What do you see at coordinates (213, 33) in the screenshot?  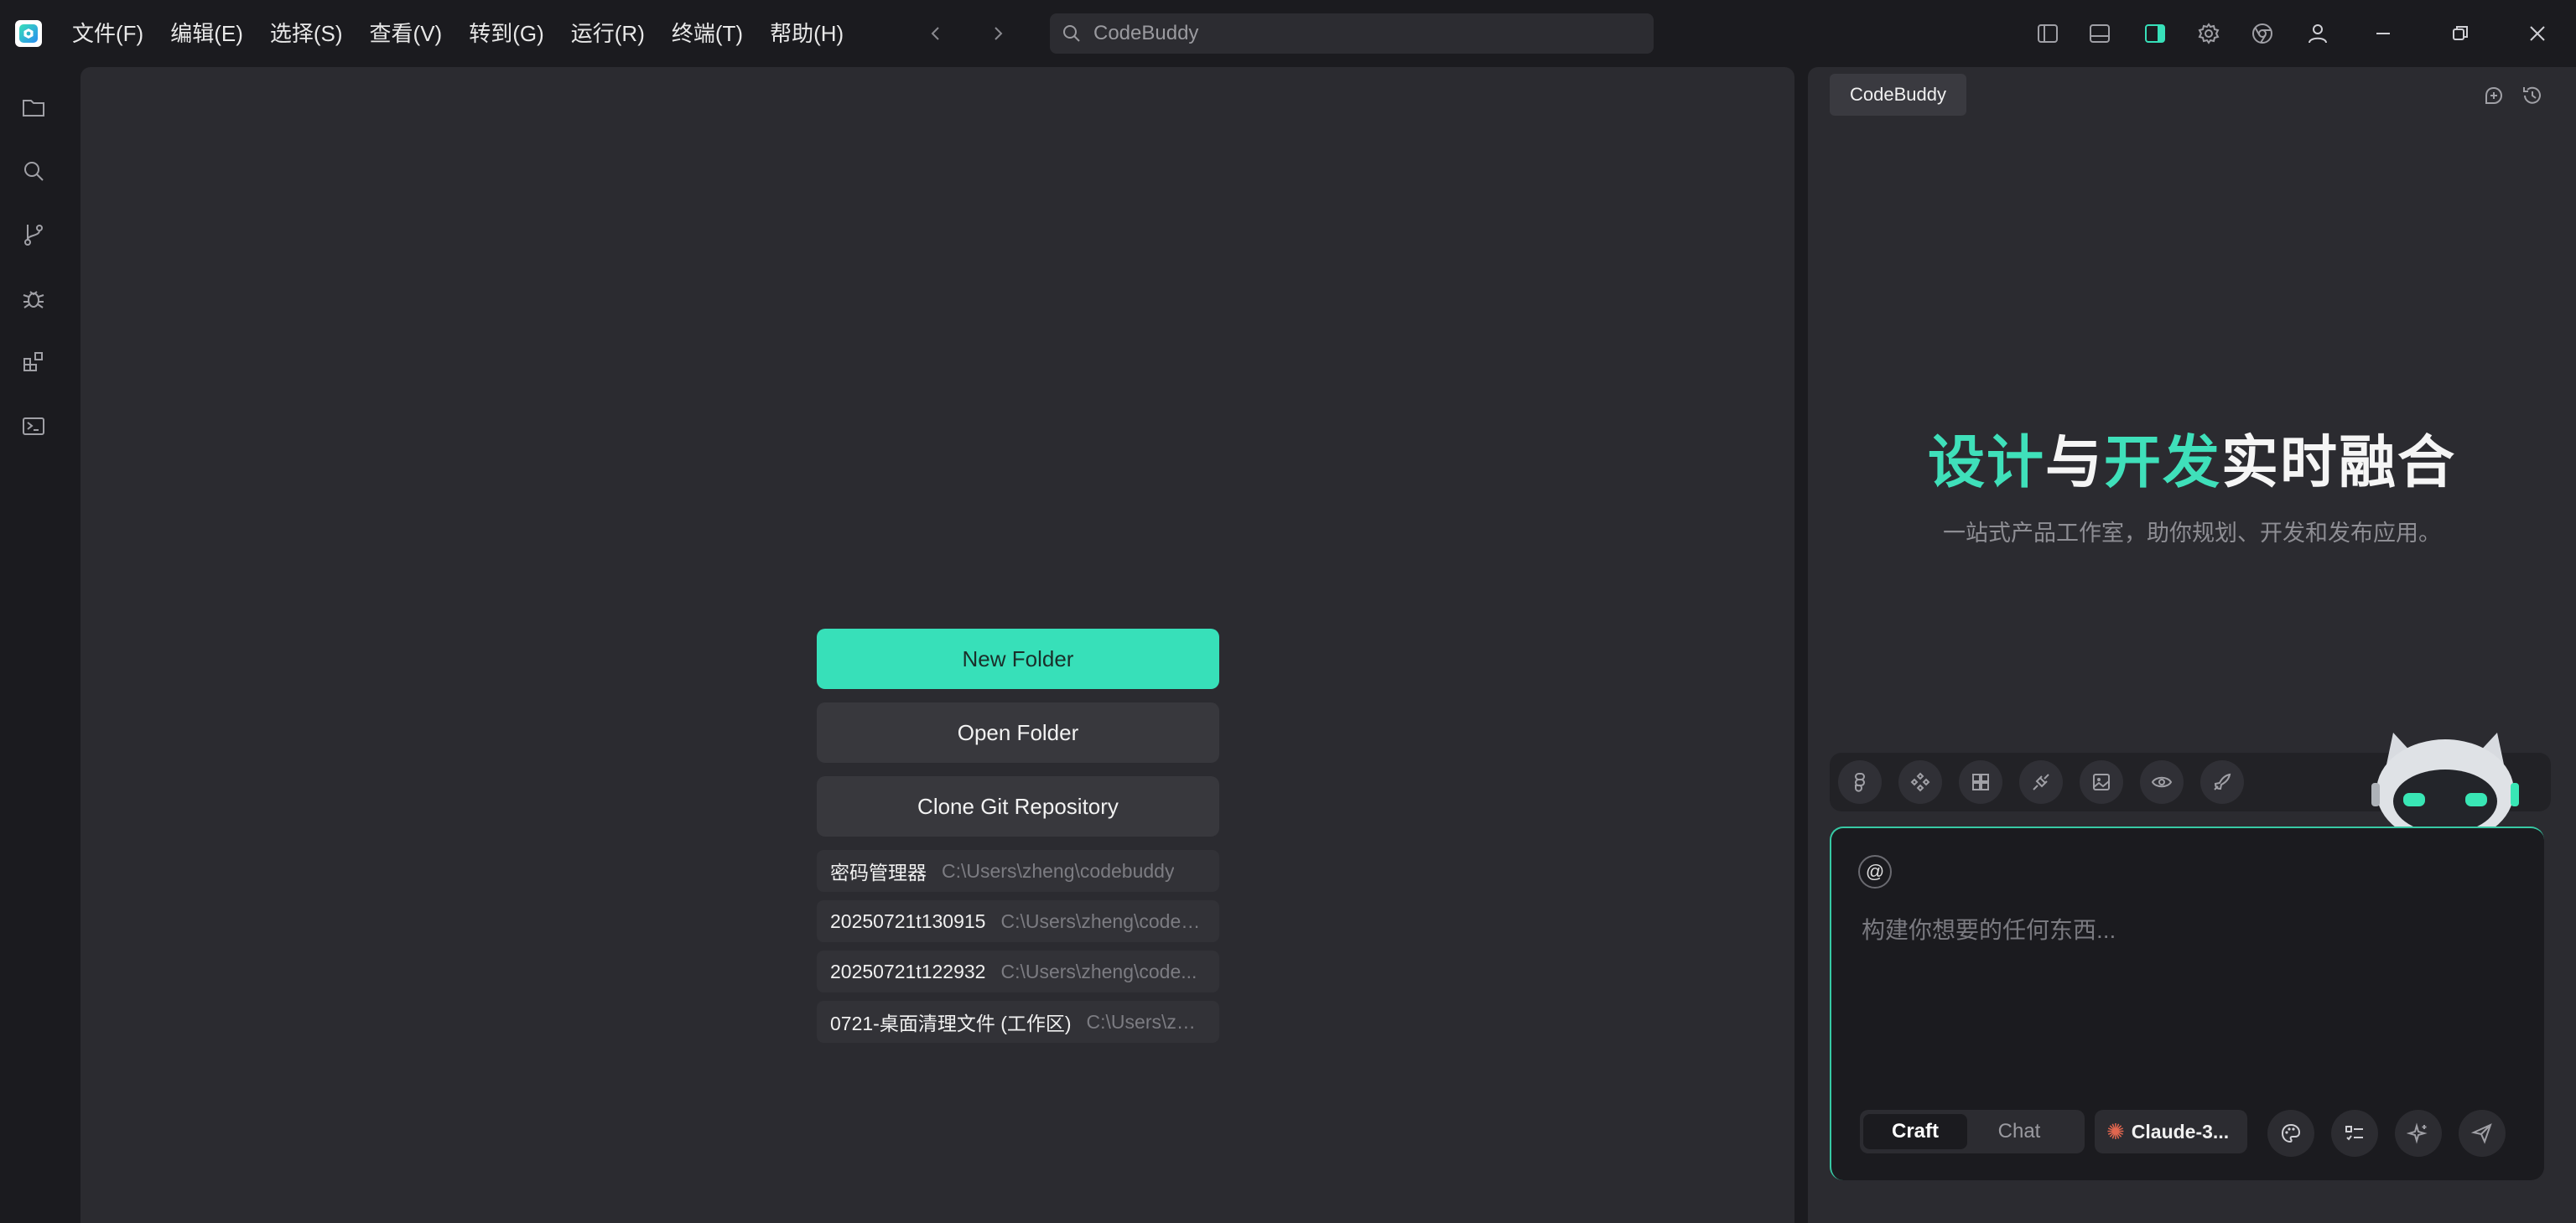 I see `menu-edit: 编辑(E)` at bounding box center [213, 33].